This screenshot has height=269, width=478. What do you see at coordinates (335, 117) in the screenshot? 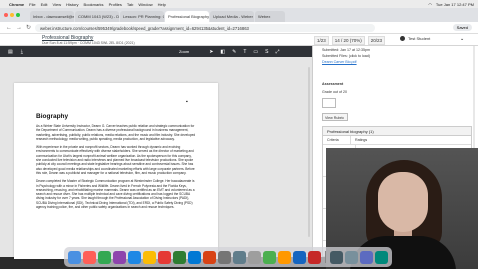
I see `view-rubric-button: View Rubric` at bounding box center [335, 117].